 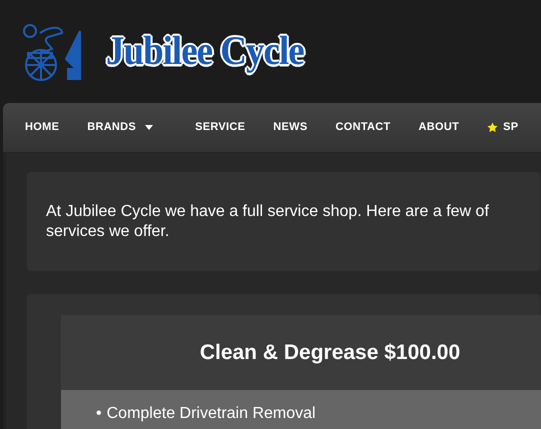 I want to click on nav-link: ABOUT, so click(x=439, y=127).